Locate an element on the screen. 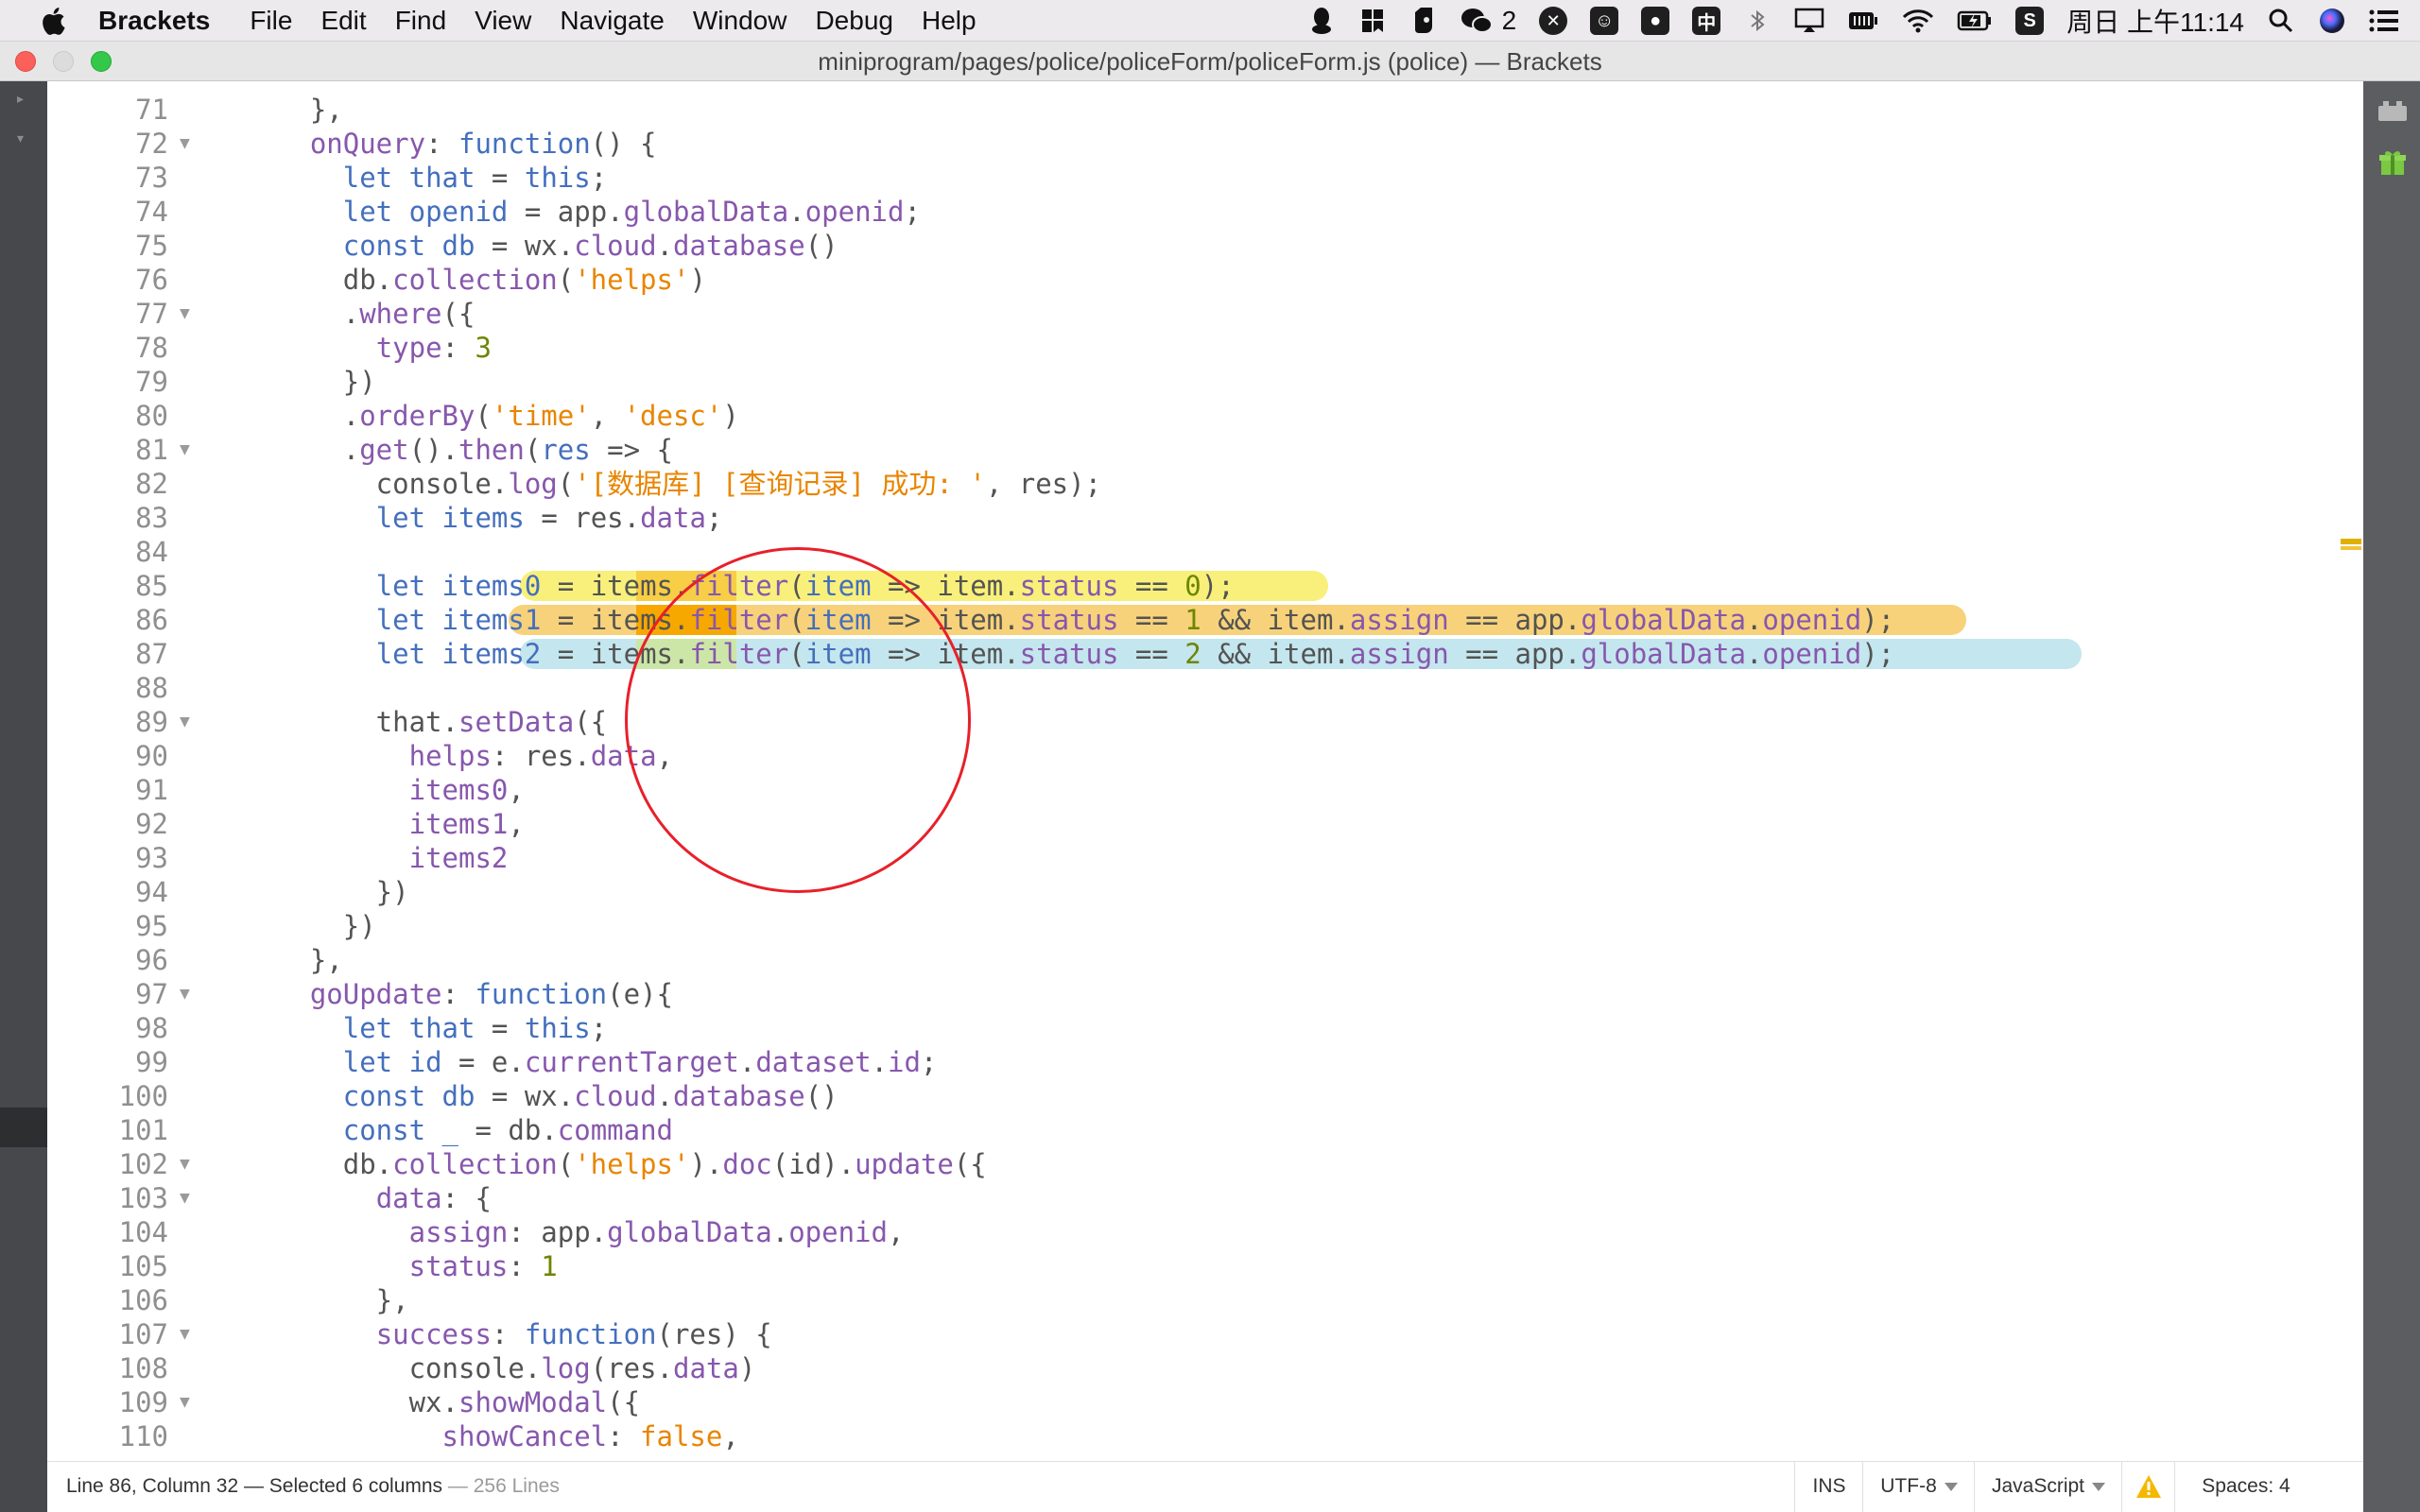 The image size is (2420, 1512). code-token: 'helps' is located at coordinates (632, 1164).